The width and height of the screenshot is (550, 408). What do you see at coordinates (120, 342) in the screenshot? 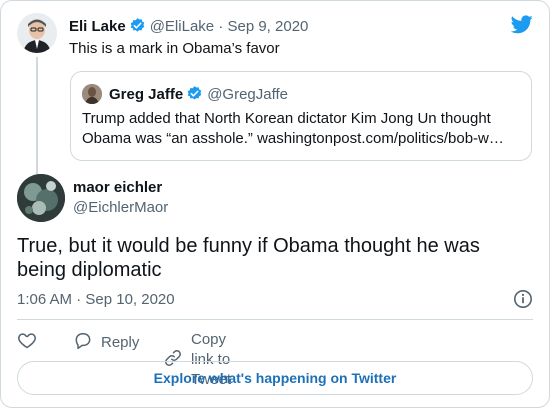
I see `reply-label: Reply` at bounding box center [120, 342].